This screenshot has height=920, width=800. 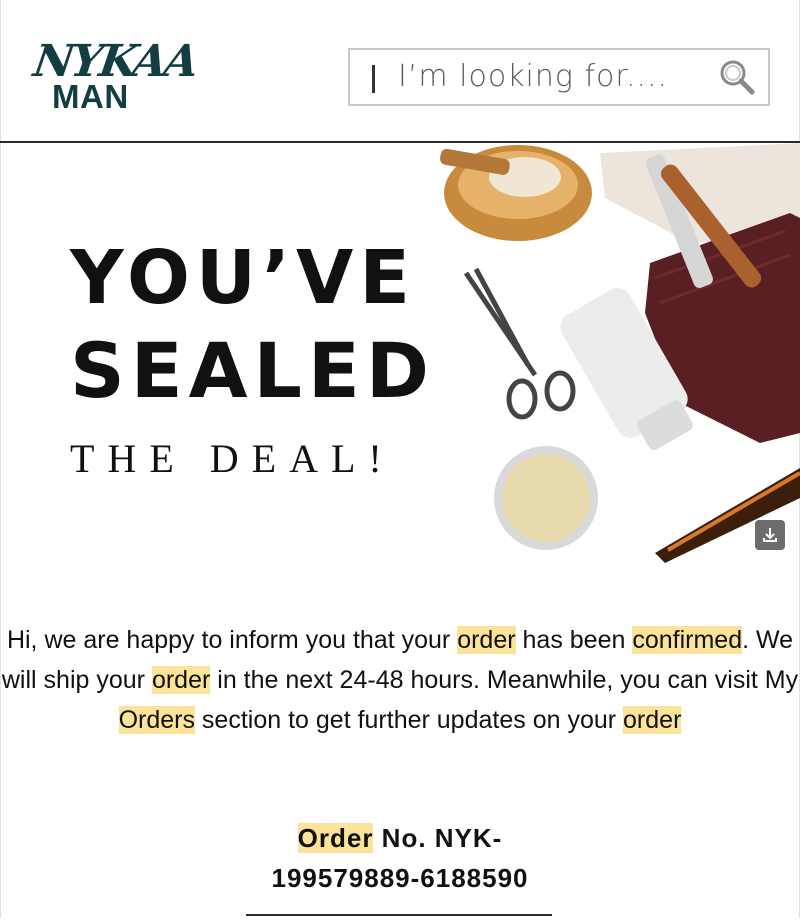 I want to click on message-text: Hi, we are happy to inform you that your, so click(x=232, y=640).